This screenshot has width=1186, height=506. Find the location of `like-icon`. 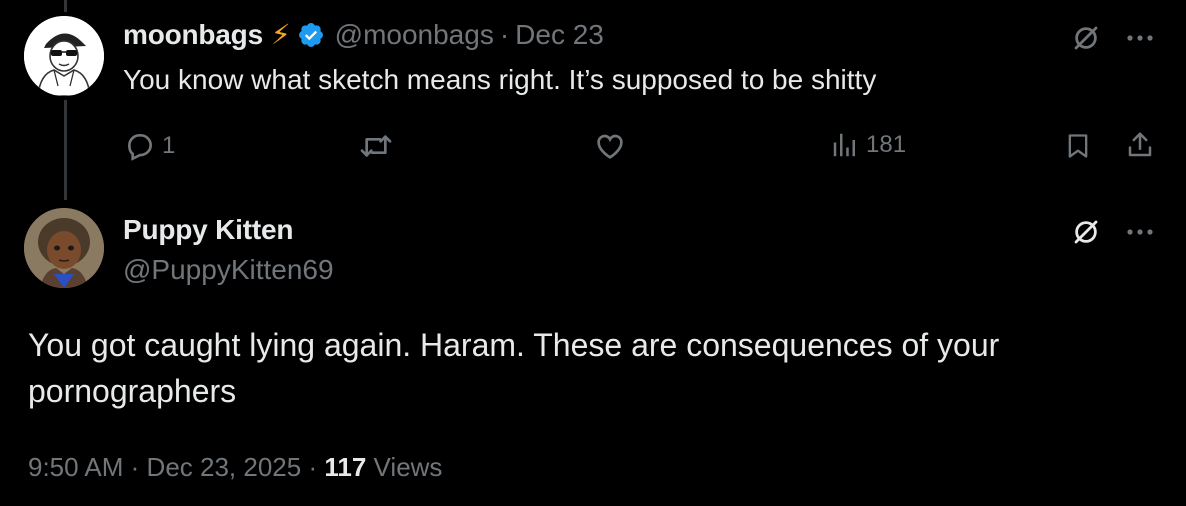

like-icon is located at coordinates (610, 146).